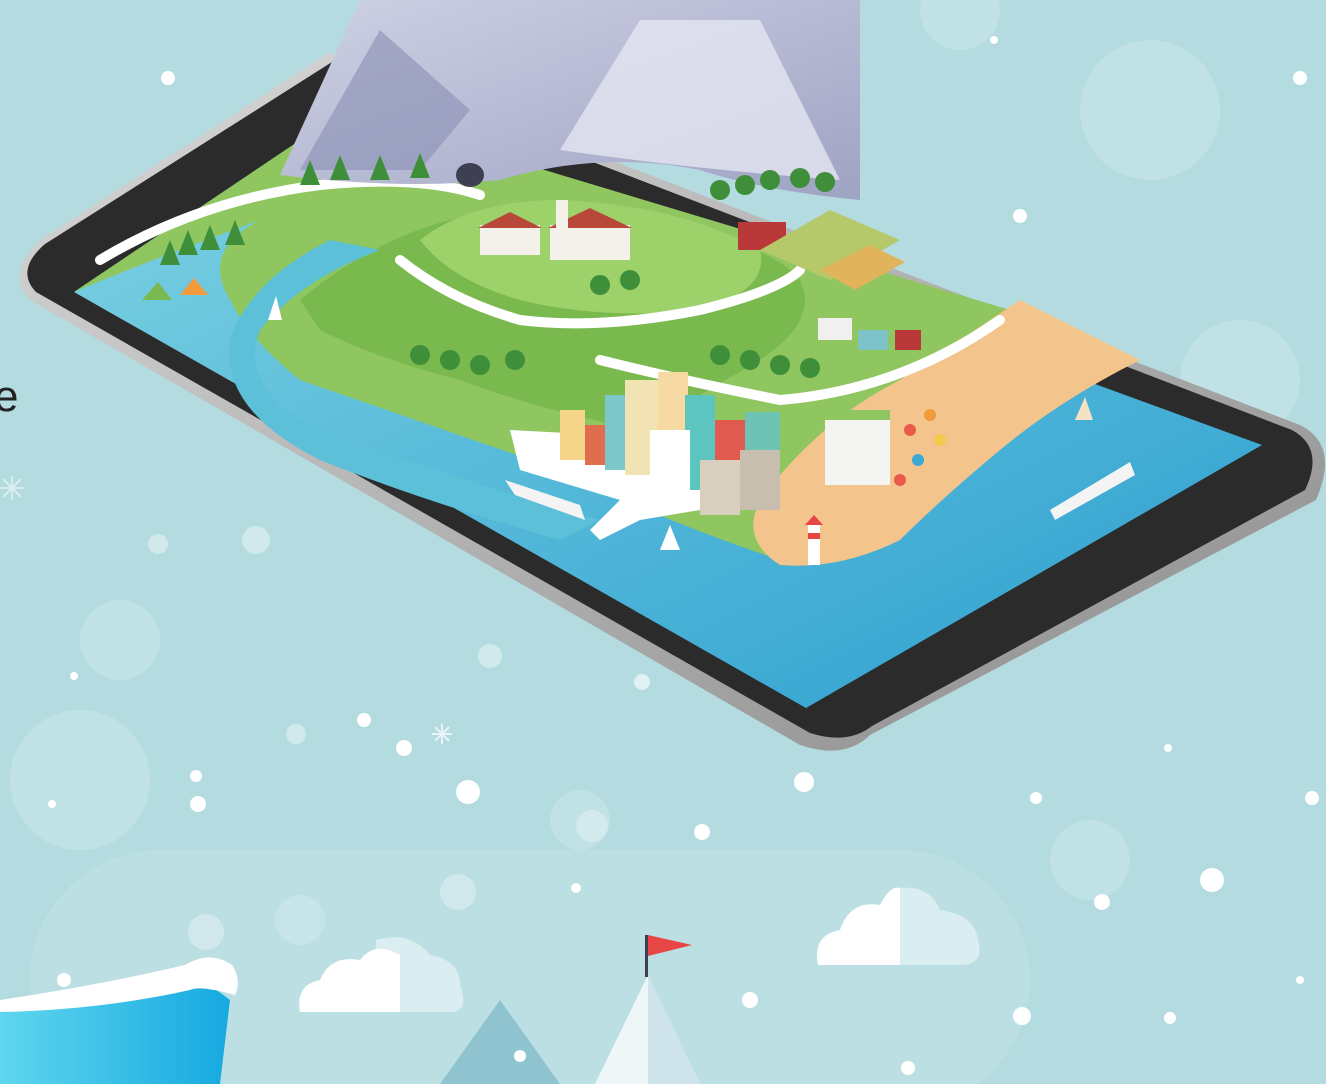 The height and width of the screenshot is (1084, 1326). Describe the element at coordinates (562, 215) in the screenshot. I see `church-tower` at that location.